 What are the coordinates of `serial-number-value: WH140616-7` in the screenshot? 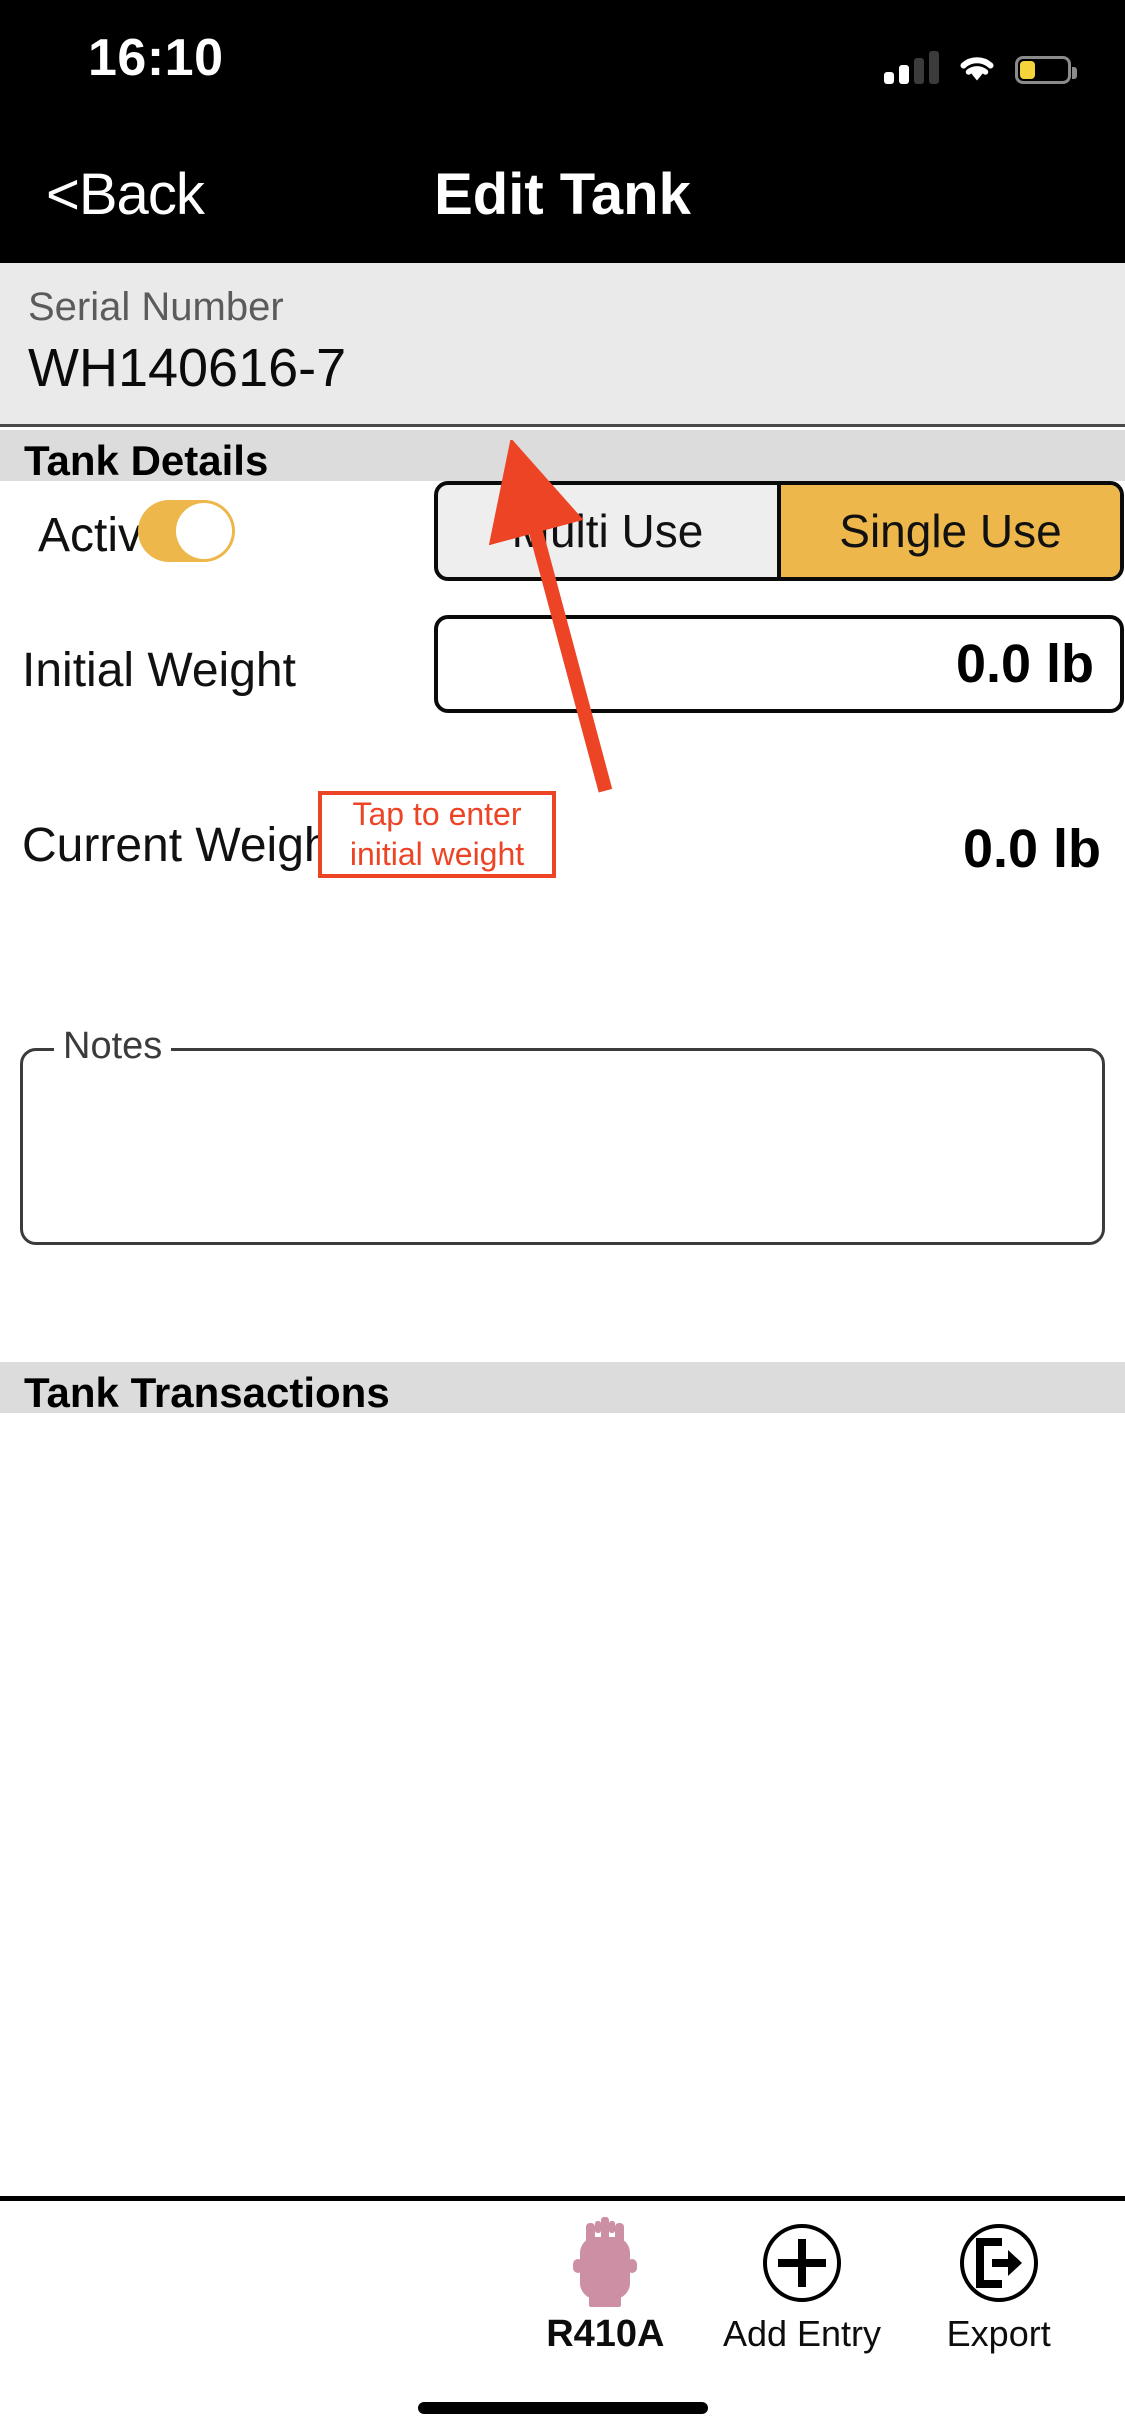 It's located at (187, 368).